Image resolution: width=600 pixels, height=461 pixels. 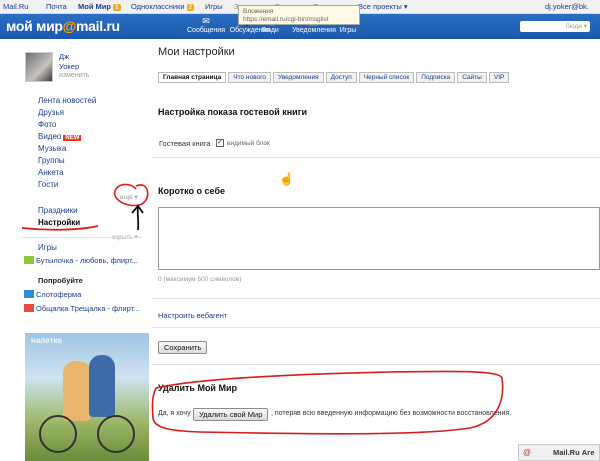 What do you see at coordinates (214, 6) in the screenshot?
I see `portal-link-games: Игры` at bounding box center [214, 6].